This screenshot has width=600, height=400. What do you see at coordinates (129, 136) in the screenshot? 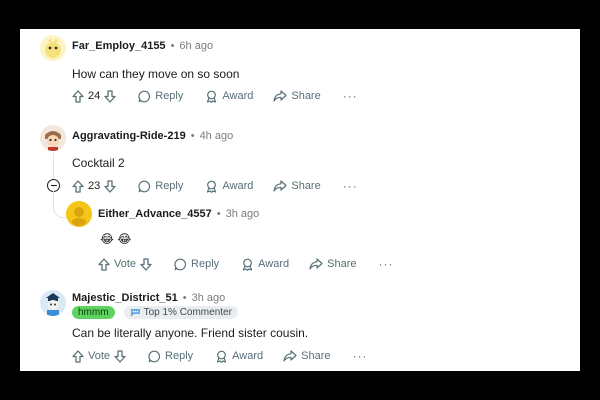
I see `author-name: Aggravating-Ride-219` at bounding box center [129, 136].